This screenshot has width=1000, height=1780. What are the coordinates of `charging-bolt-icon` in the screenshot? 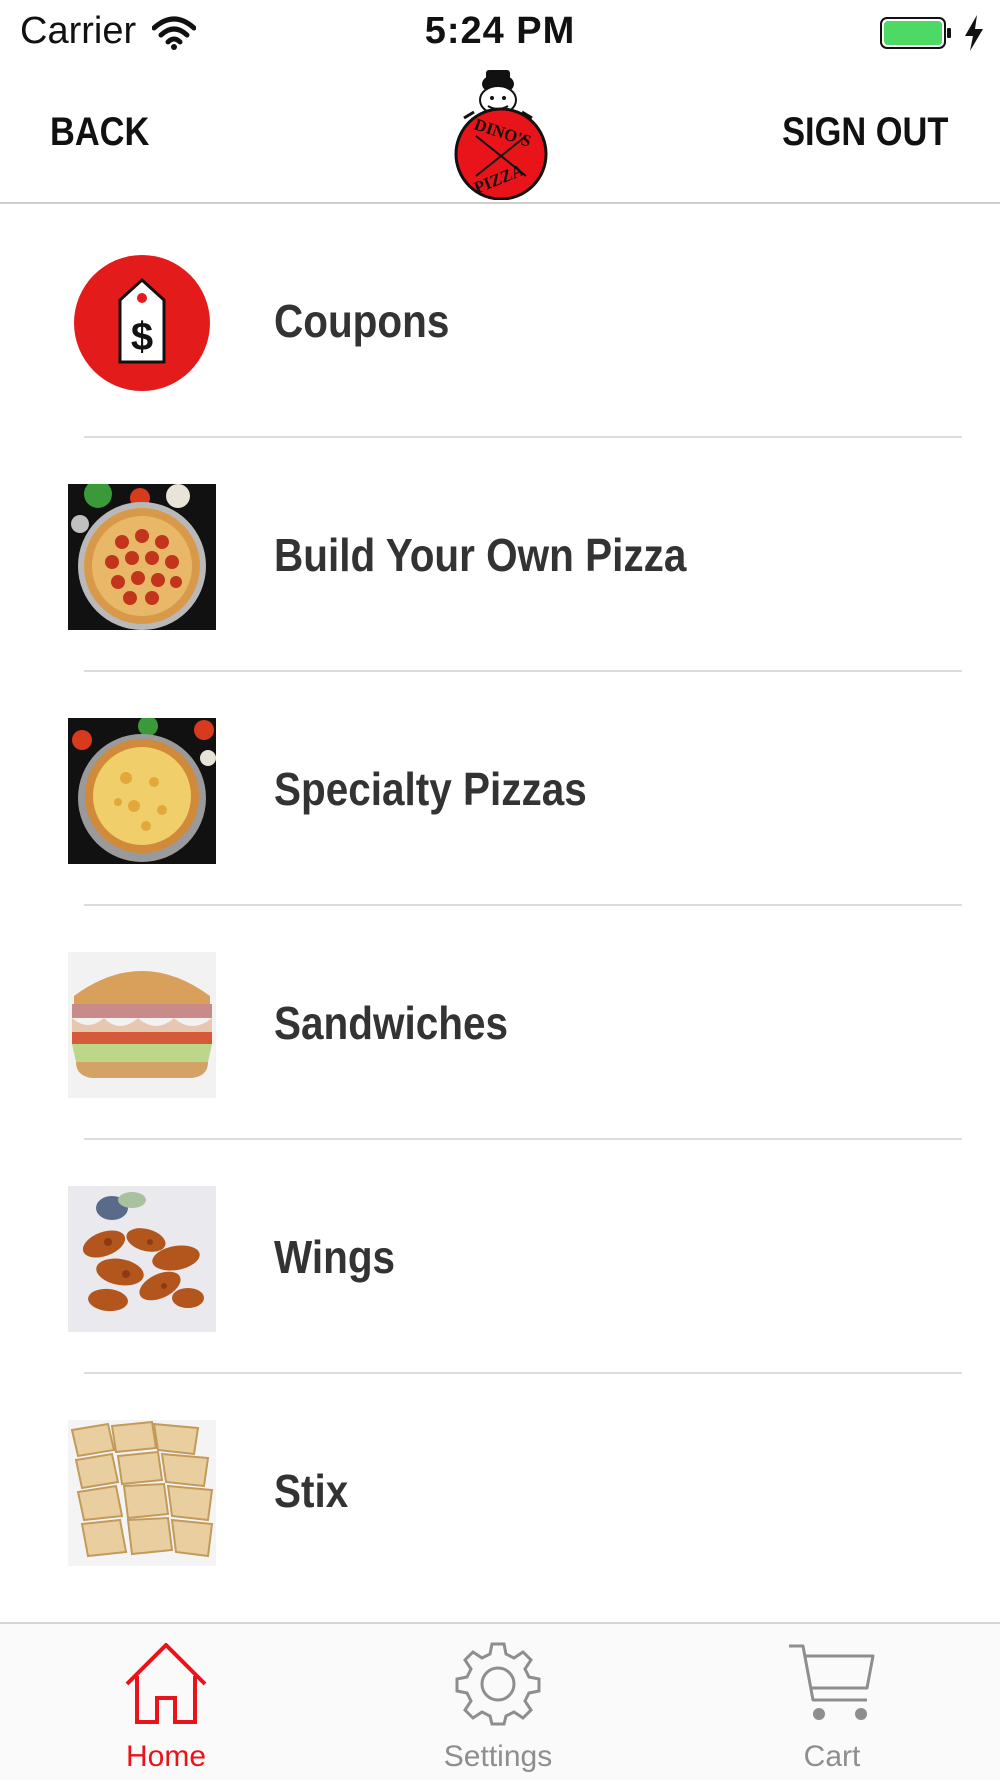 It's located at (974, 33).